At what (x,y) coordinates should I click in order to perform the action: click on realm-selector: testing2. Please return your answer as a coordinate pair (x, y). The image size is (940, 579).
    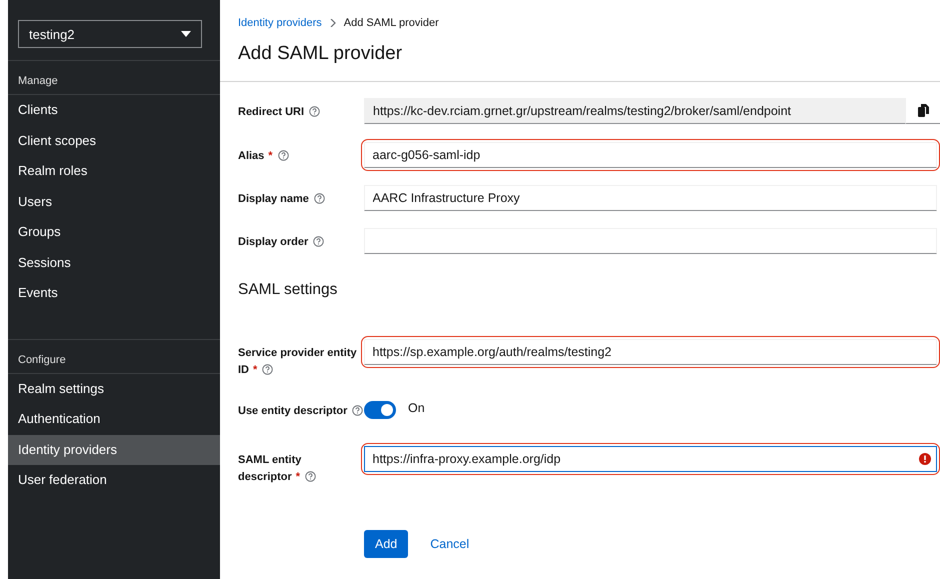
    Looking at the image, I should click on (110, 34).